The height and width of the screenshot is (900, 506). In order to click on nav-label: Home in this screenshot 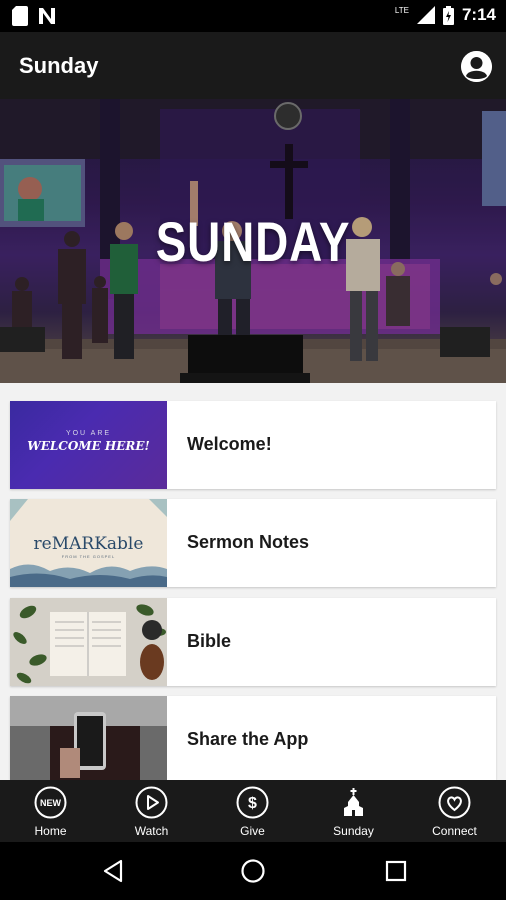, I will do `click(50, 831)`.